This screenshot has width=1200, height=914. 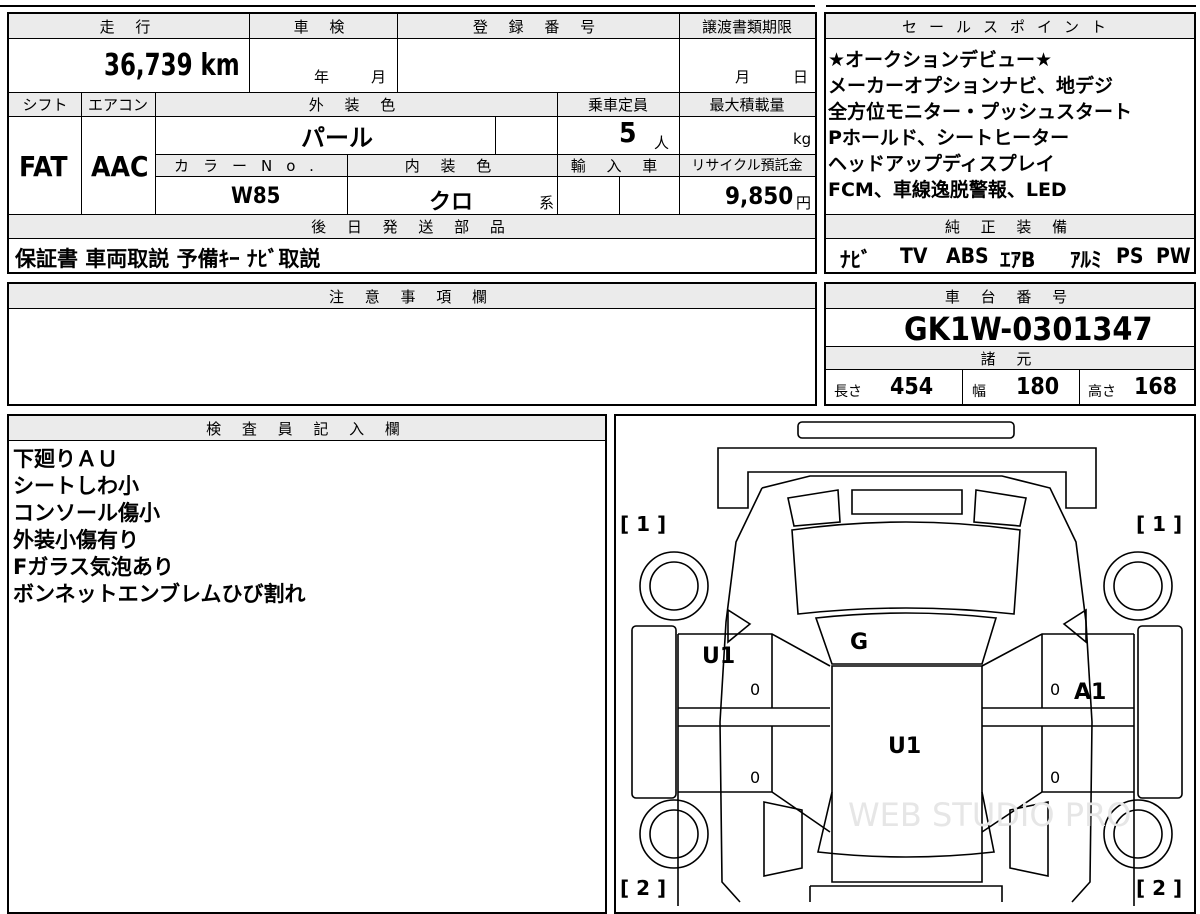 What do you see at coordinates (1090, 692) in the screenshot?
I see `damage-mark-right-rear-door: A1` at bounding box center [1090, 692].